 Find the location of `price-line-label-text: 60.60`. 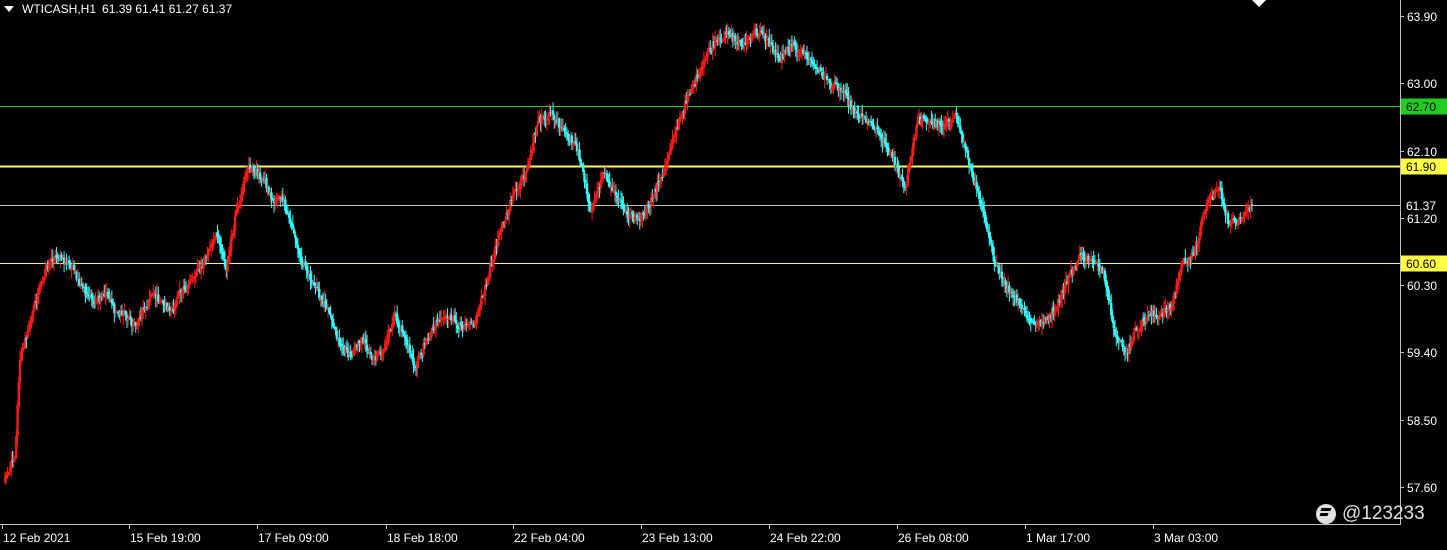

price-line-label-text: 60.60 is located at coordinates (1421, 264).